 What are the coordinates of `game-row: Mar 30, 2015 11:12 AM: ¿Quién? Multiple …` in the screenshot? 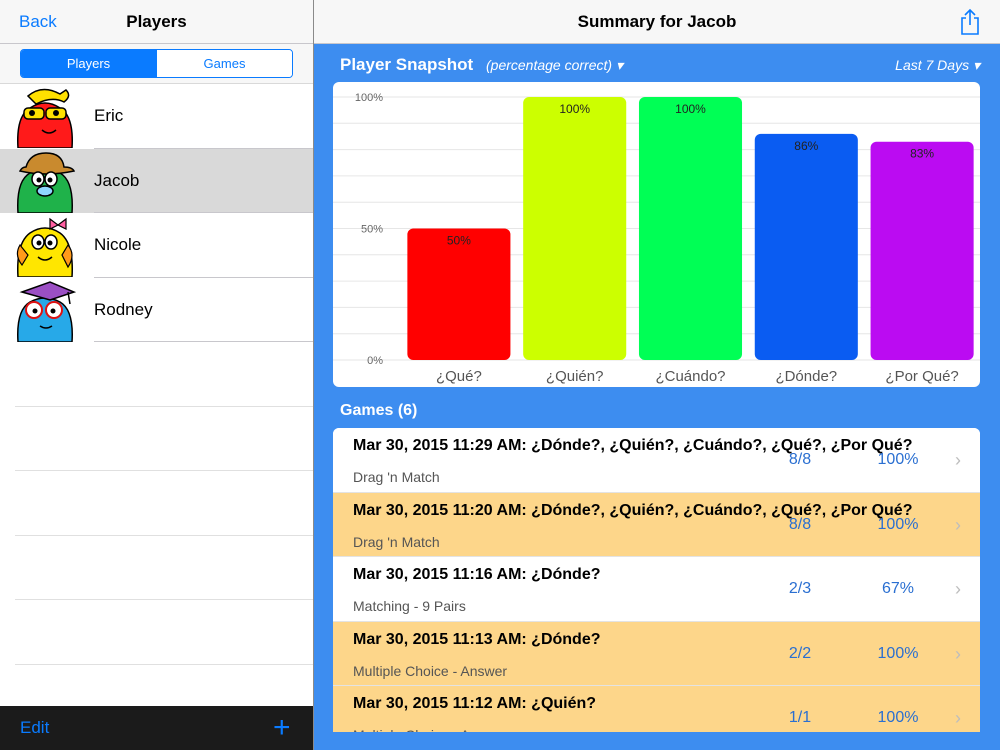 It's located at (656, 709).